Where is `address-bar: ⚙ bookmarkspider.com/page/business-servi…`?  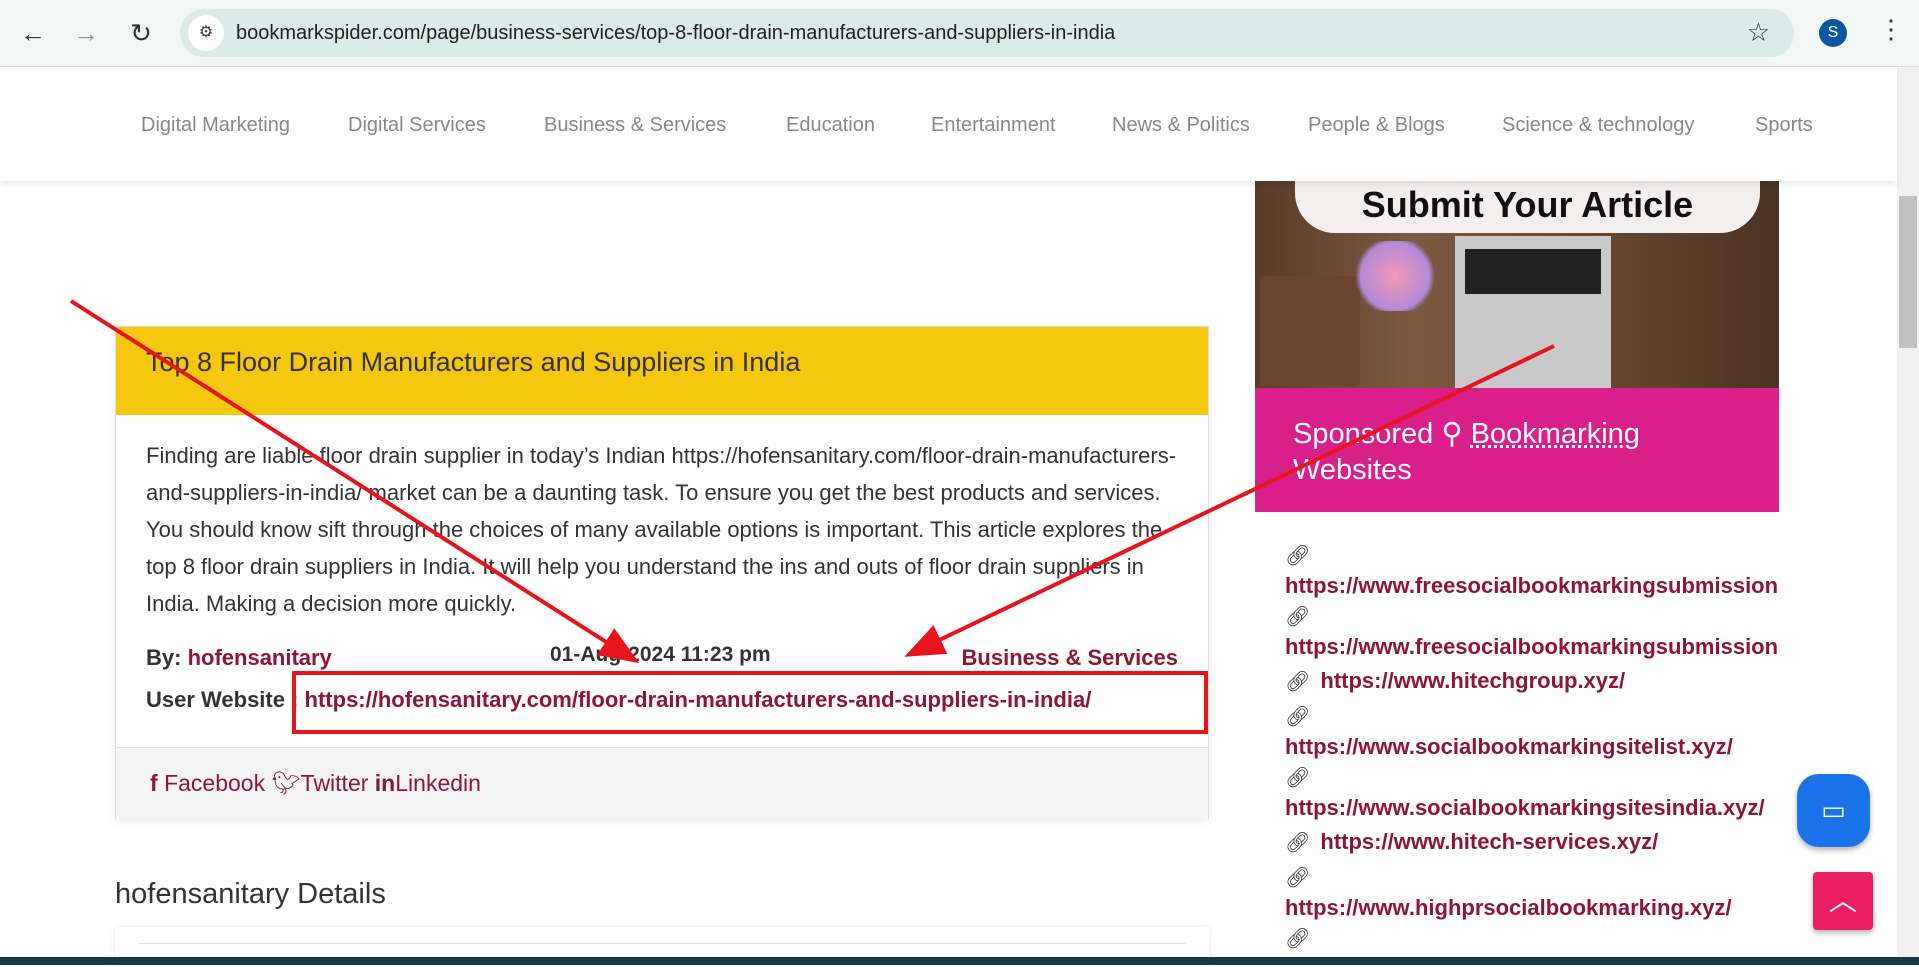 address-bar: ⚙ bookmarkspider.com/page/business-servi… is located at coordinates (987, 33).